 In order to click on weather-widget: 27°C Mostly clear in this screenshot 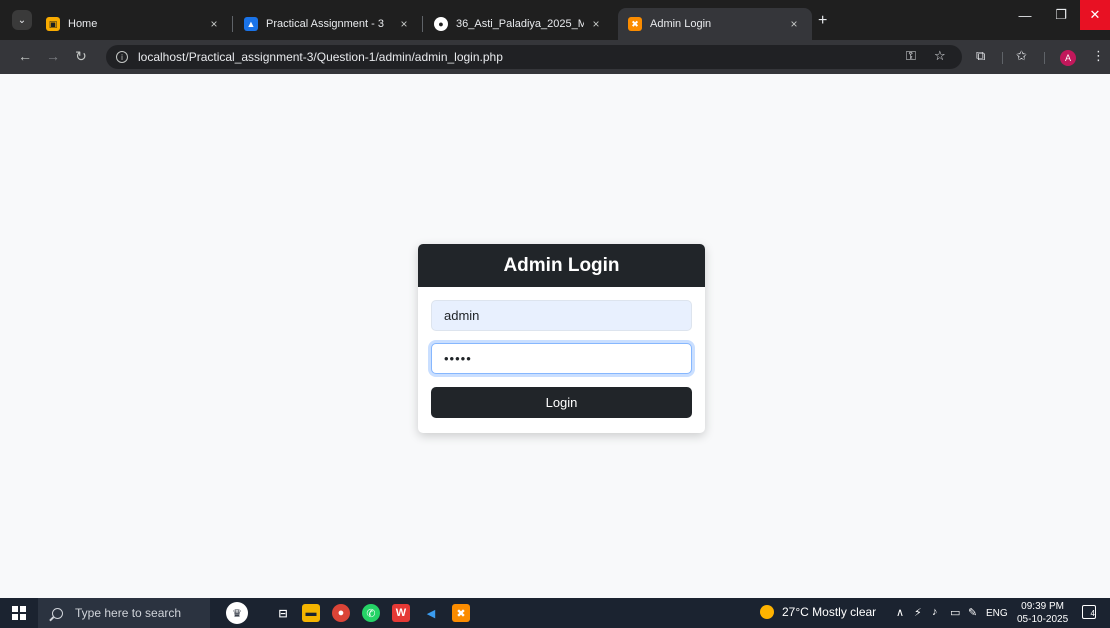, I will do `click(818, 612)`.